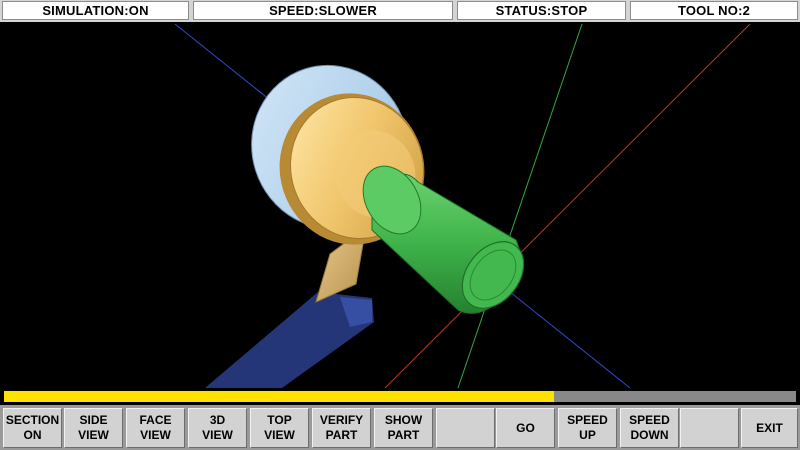  What do you see at coordinates (93, 435) in the screenshot?
I see `side-view-label-line2: VIEW` at bounding box center [93, 435].